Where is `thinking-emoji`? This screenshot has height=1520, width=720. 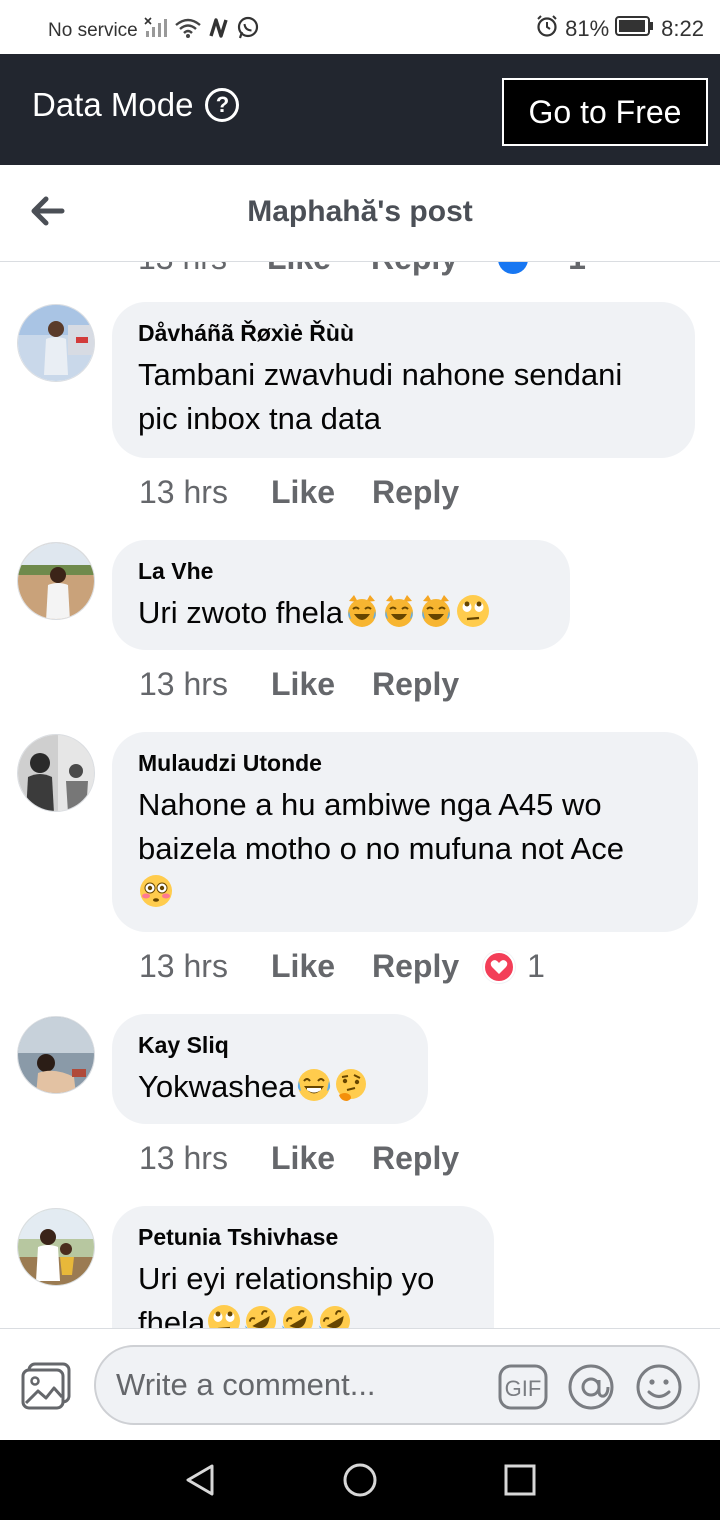 thinking-emoji is located at coordinates (351, 1085).